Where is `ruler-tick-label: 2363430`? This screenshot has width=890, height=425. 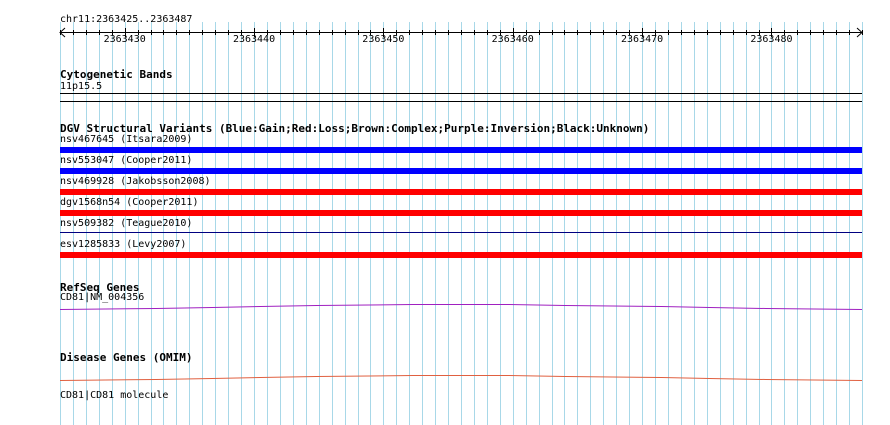
ruler-tick-label: 2363430 is located at coordinates (124, 39).